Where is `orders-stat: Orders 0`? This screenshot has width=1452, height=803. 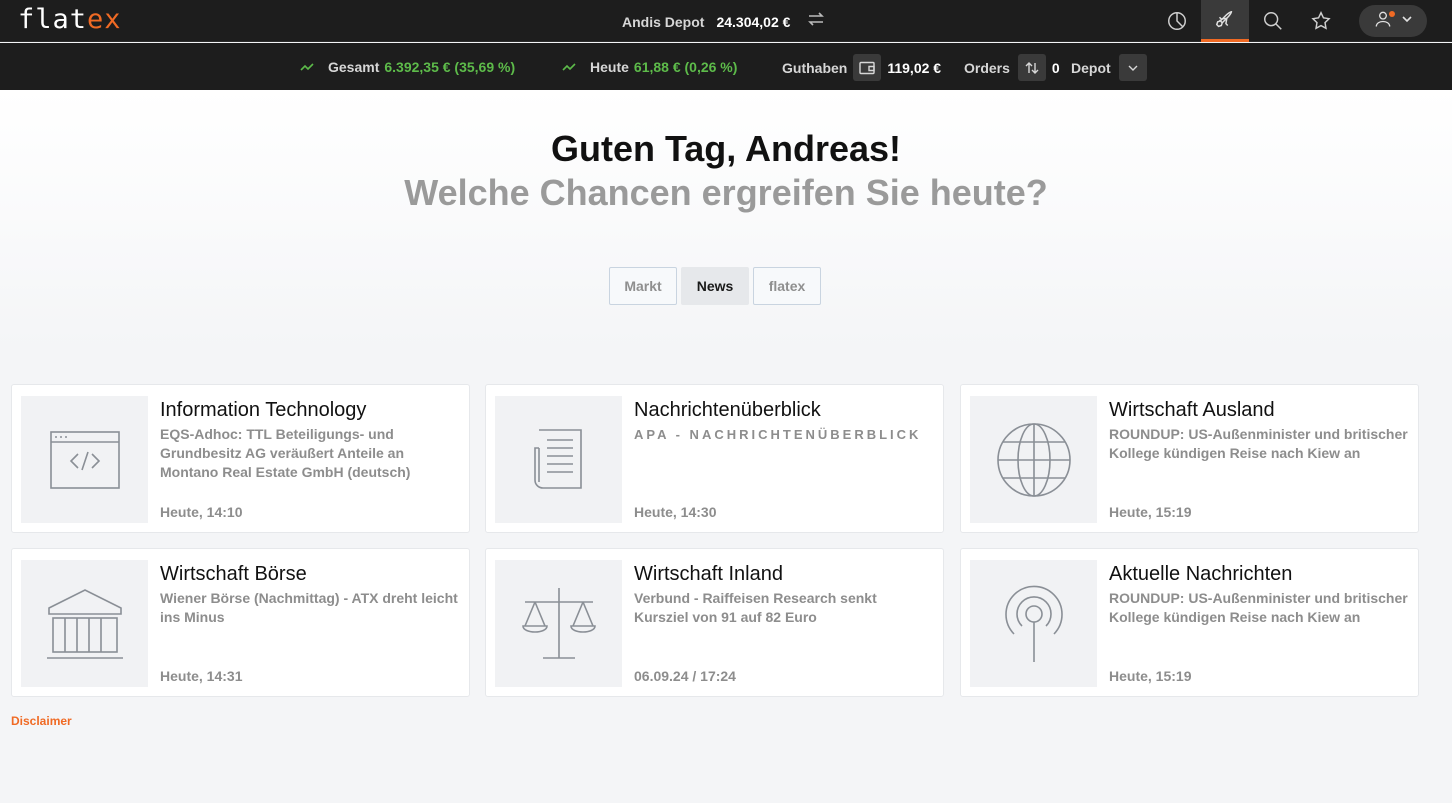 orders-stat: Orders 0 is located at coordinates (1012, 67).